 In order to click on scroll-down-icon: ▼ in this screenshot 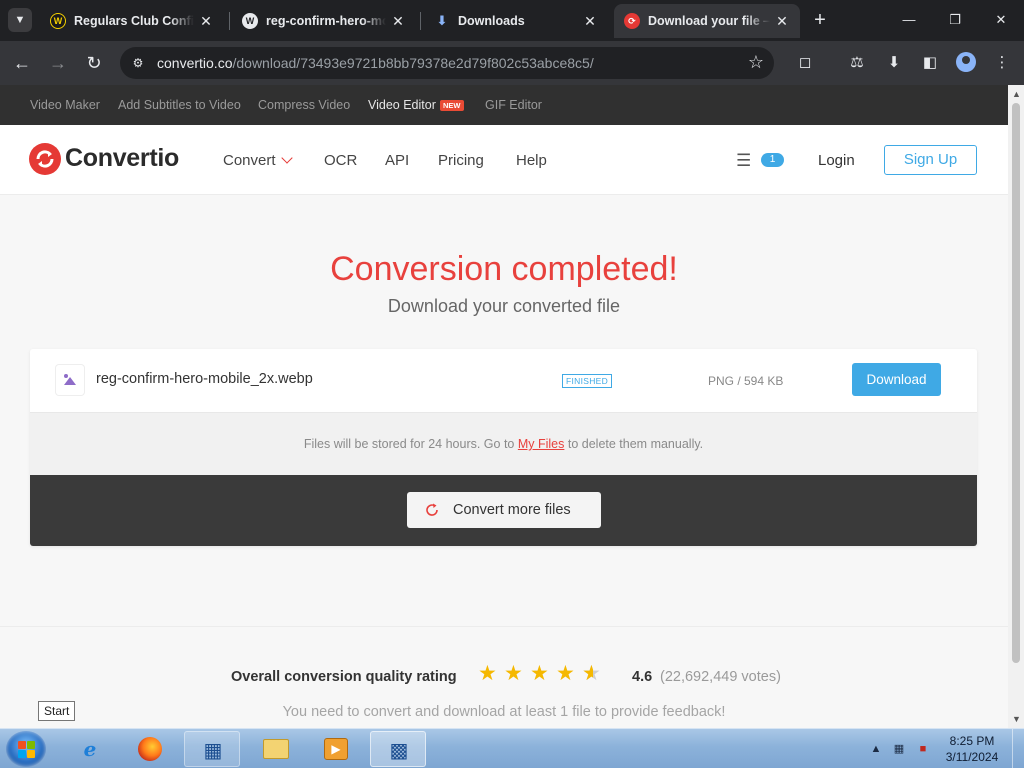, I will do `click(1016, 719)`.